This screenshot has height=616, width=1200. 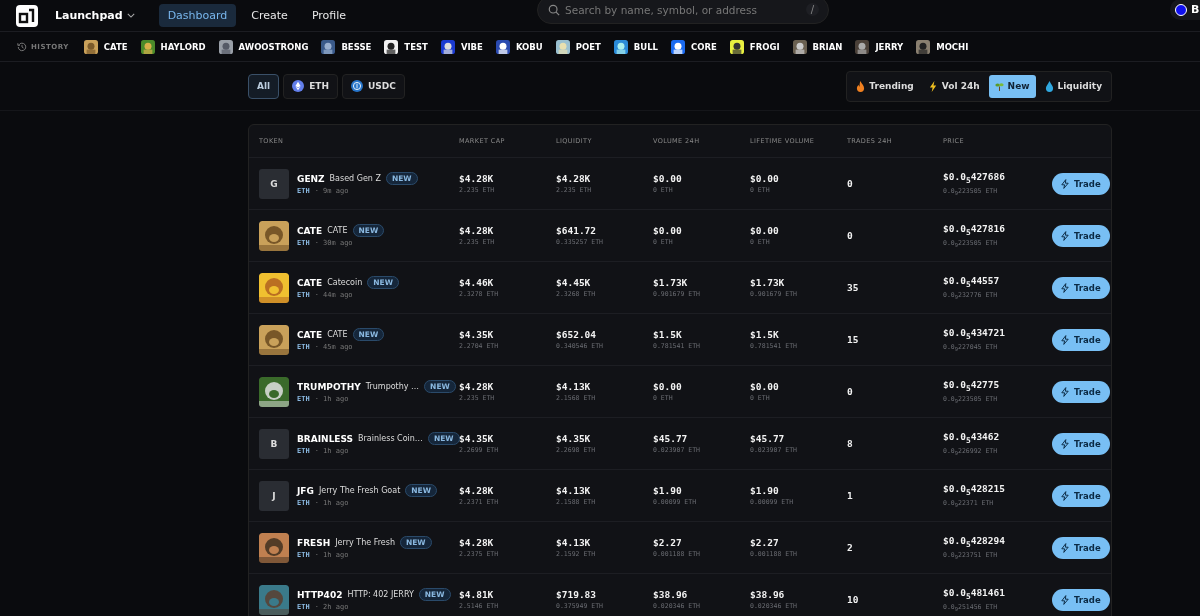 What do you see at coordinates (827, 46) in the screenshot?
I see `history-token: BRIAN` at bounding box center [827, 46].